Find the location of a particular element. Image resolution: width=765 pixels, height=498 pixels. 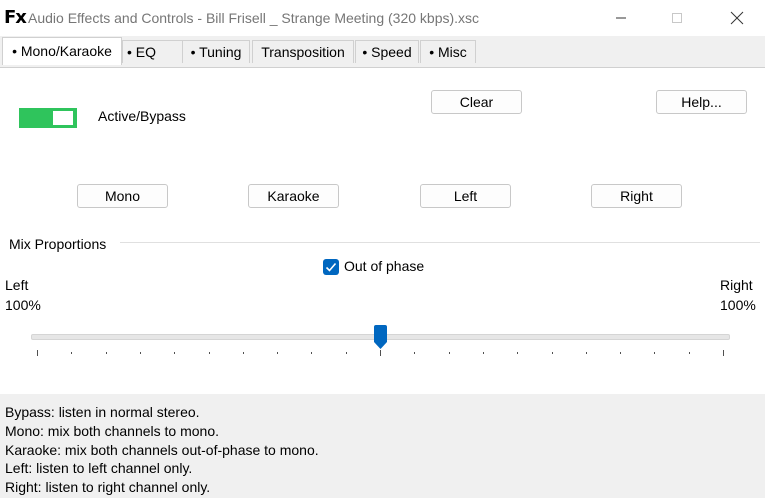

tab-misc: • Misc is located at coordinates (448, 51).